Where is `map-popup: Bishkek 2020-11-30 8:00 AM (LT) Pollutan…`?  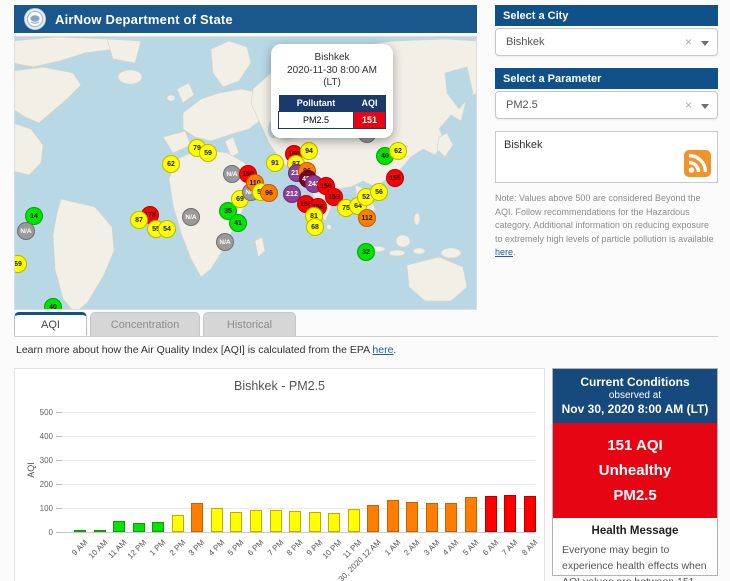 map-popup: Bishkek 2020-11-30 8:00 AM (LT) Pollutan… is located at coordinates (332, 91).